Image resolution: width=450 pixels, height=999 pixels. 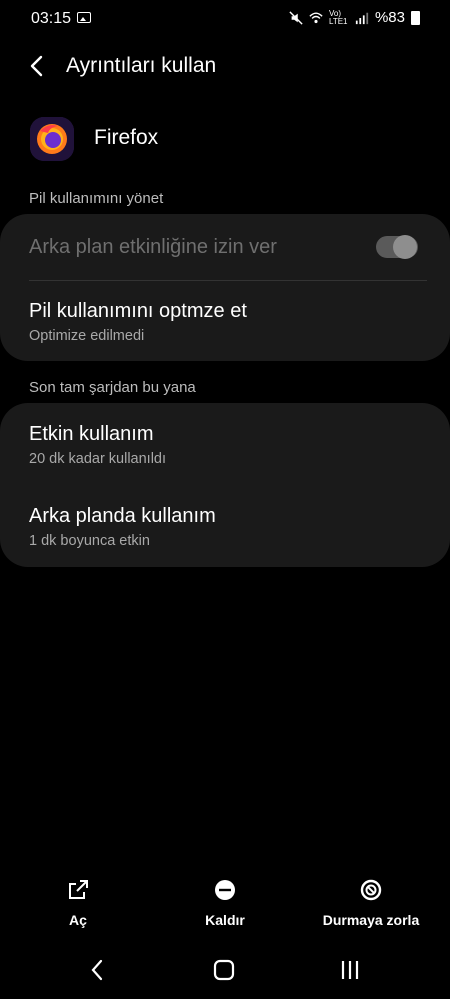 What do you see at coordinates (415, 17) in the screenshot?
I see `battery-icon` at bounding box center [415, 17].